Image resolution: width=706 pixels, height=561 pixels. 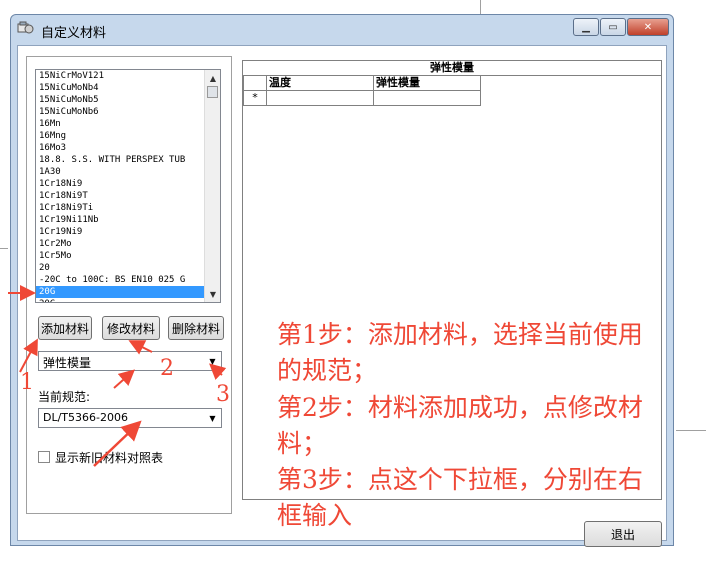 What do you see at coordinates (167, 368) in the screenshot?
I see `annotation-number-2: 2` at bounding box center [167, 368].